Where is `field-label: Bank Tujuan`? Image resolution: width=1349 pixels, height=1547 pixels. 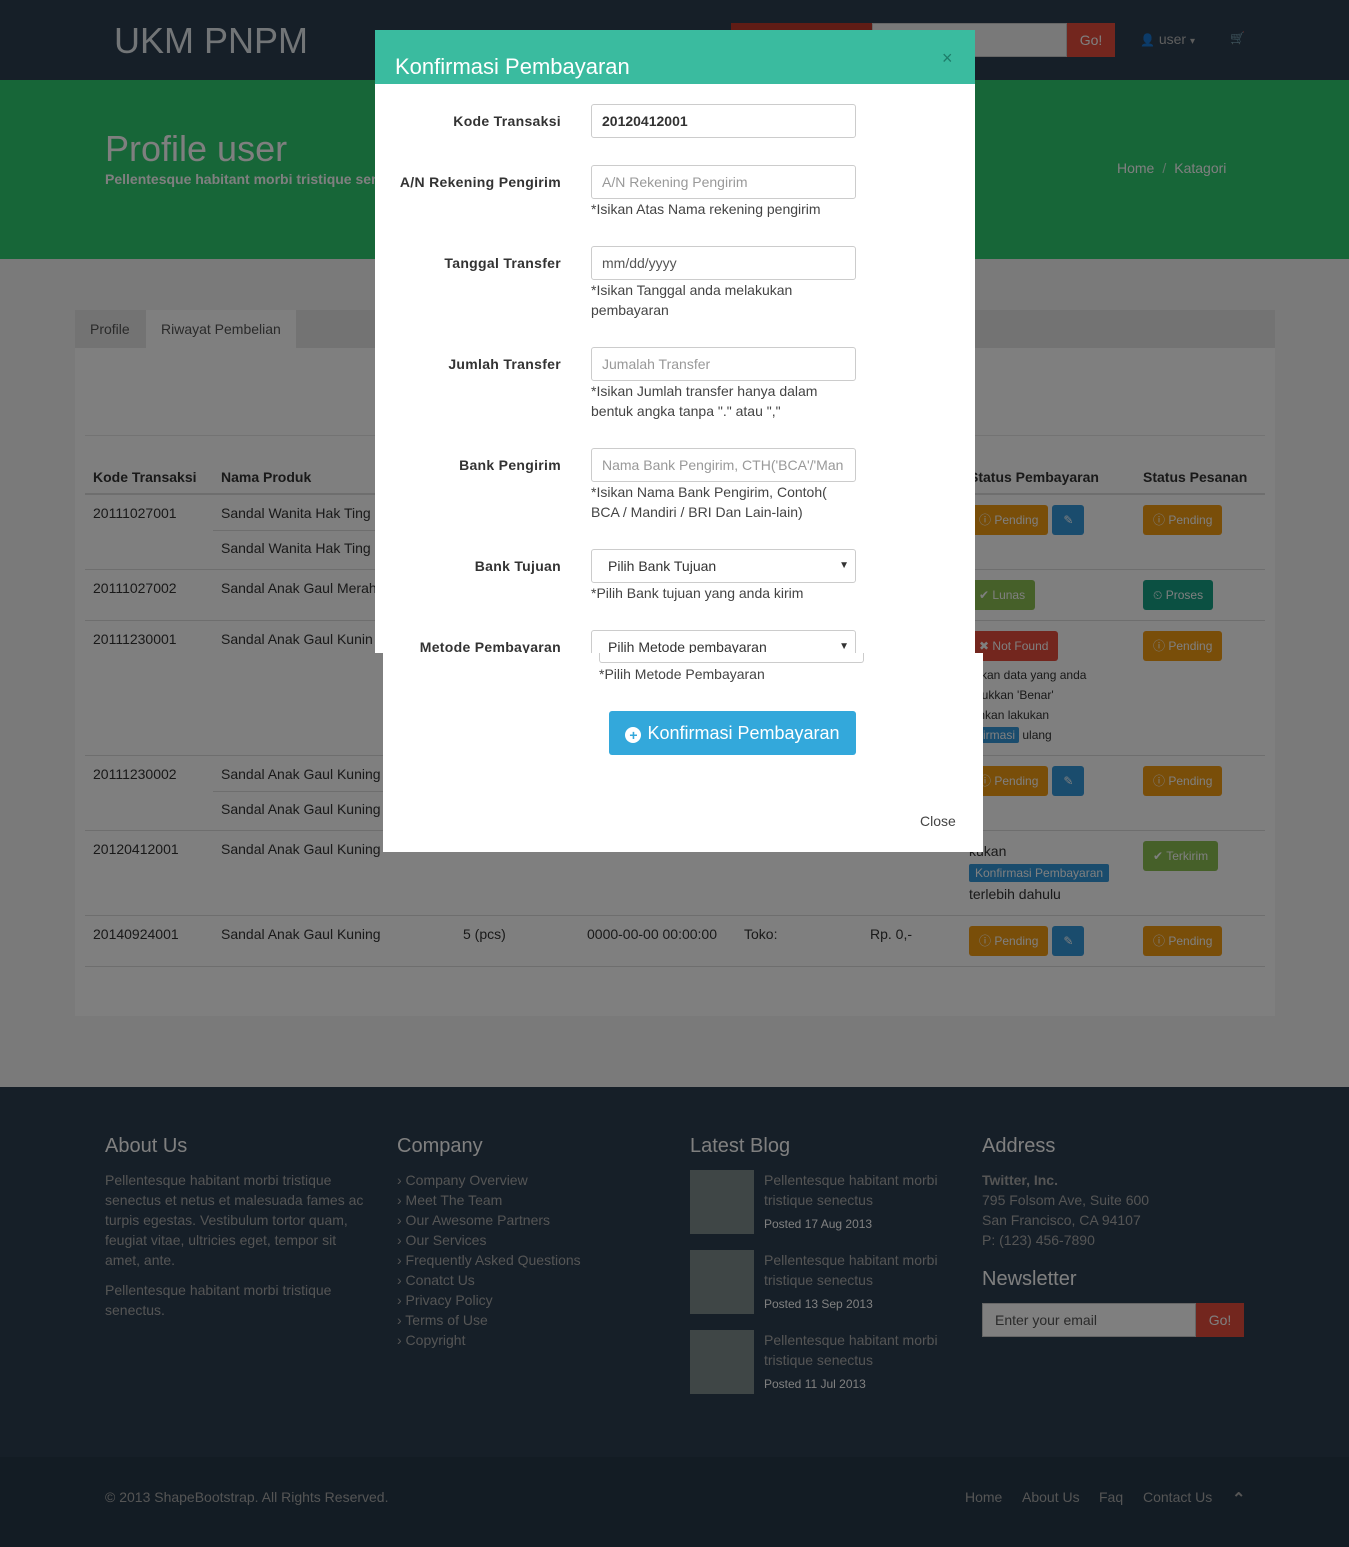
field-label: Bank Tujuan is located at coordinates (517, 566).